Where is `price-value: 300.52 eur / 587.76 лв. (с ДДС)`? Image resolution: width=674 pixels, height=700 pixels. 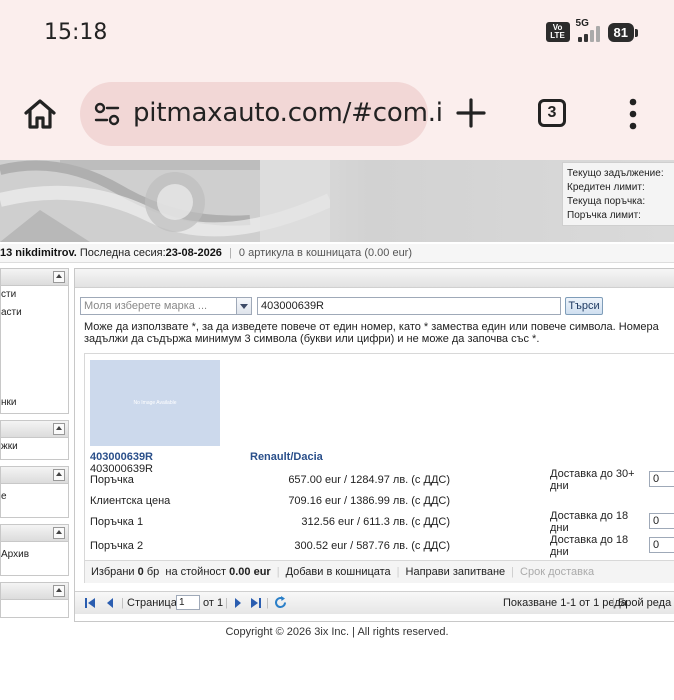
price-value: 300.52 eur / 587.76 лв. (с ДДС) is located at coordinates (372, 546).